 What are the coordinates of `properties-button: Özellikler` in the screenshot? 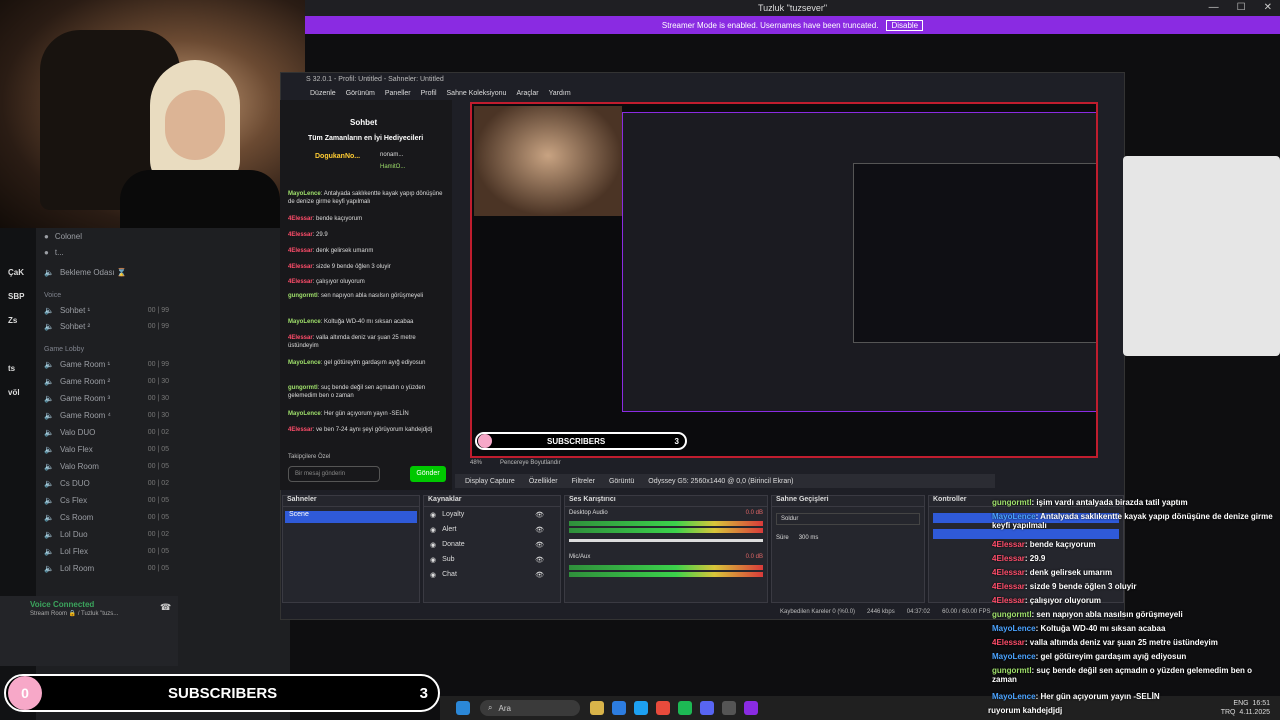 It's located at (543, 481).